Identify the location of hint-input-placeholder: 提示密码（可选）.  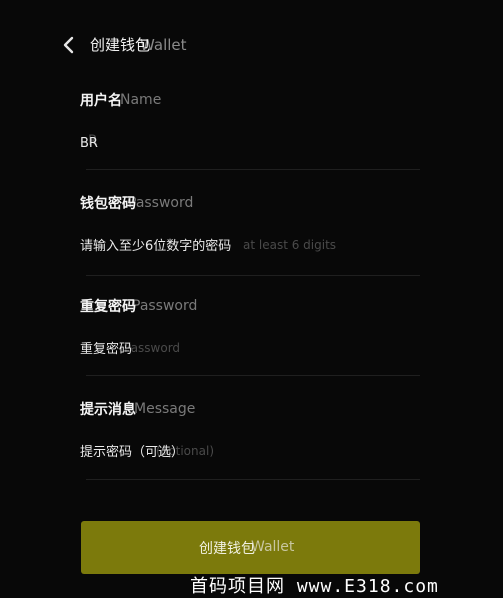
(132, 452).